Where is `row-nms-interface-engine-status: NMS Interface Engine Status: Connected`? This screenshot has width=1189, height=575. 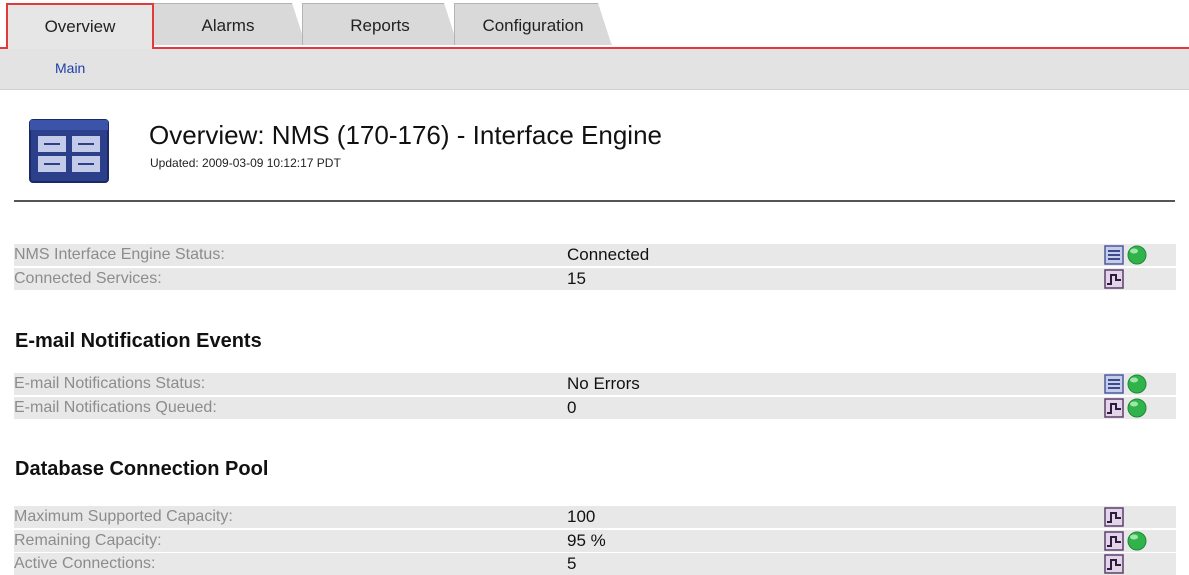
row-nms-interface-engine-status: NMS Interface Engine Status: Connected is located at coordinates (595, 255).